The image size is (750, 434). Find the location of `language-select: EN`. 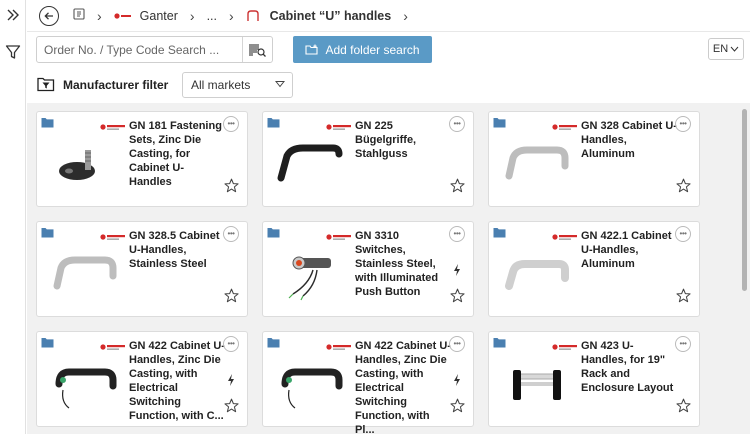

language-select: EN is located at coordinates (726, 49).